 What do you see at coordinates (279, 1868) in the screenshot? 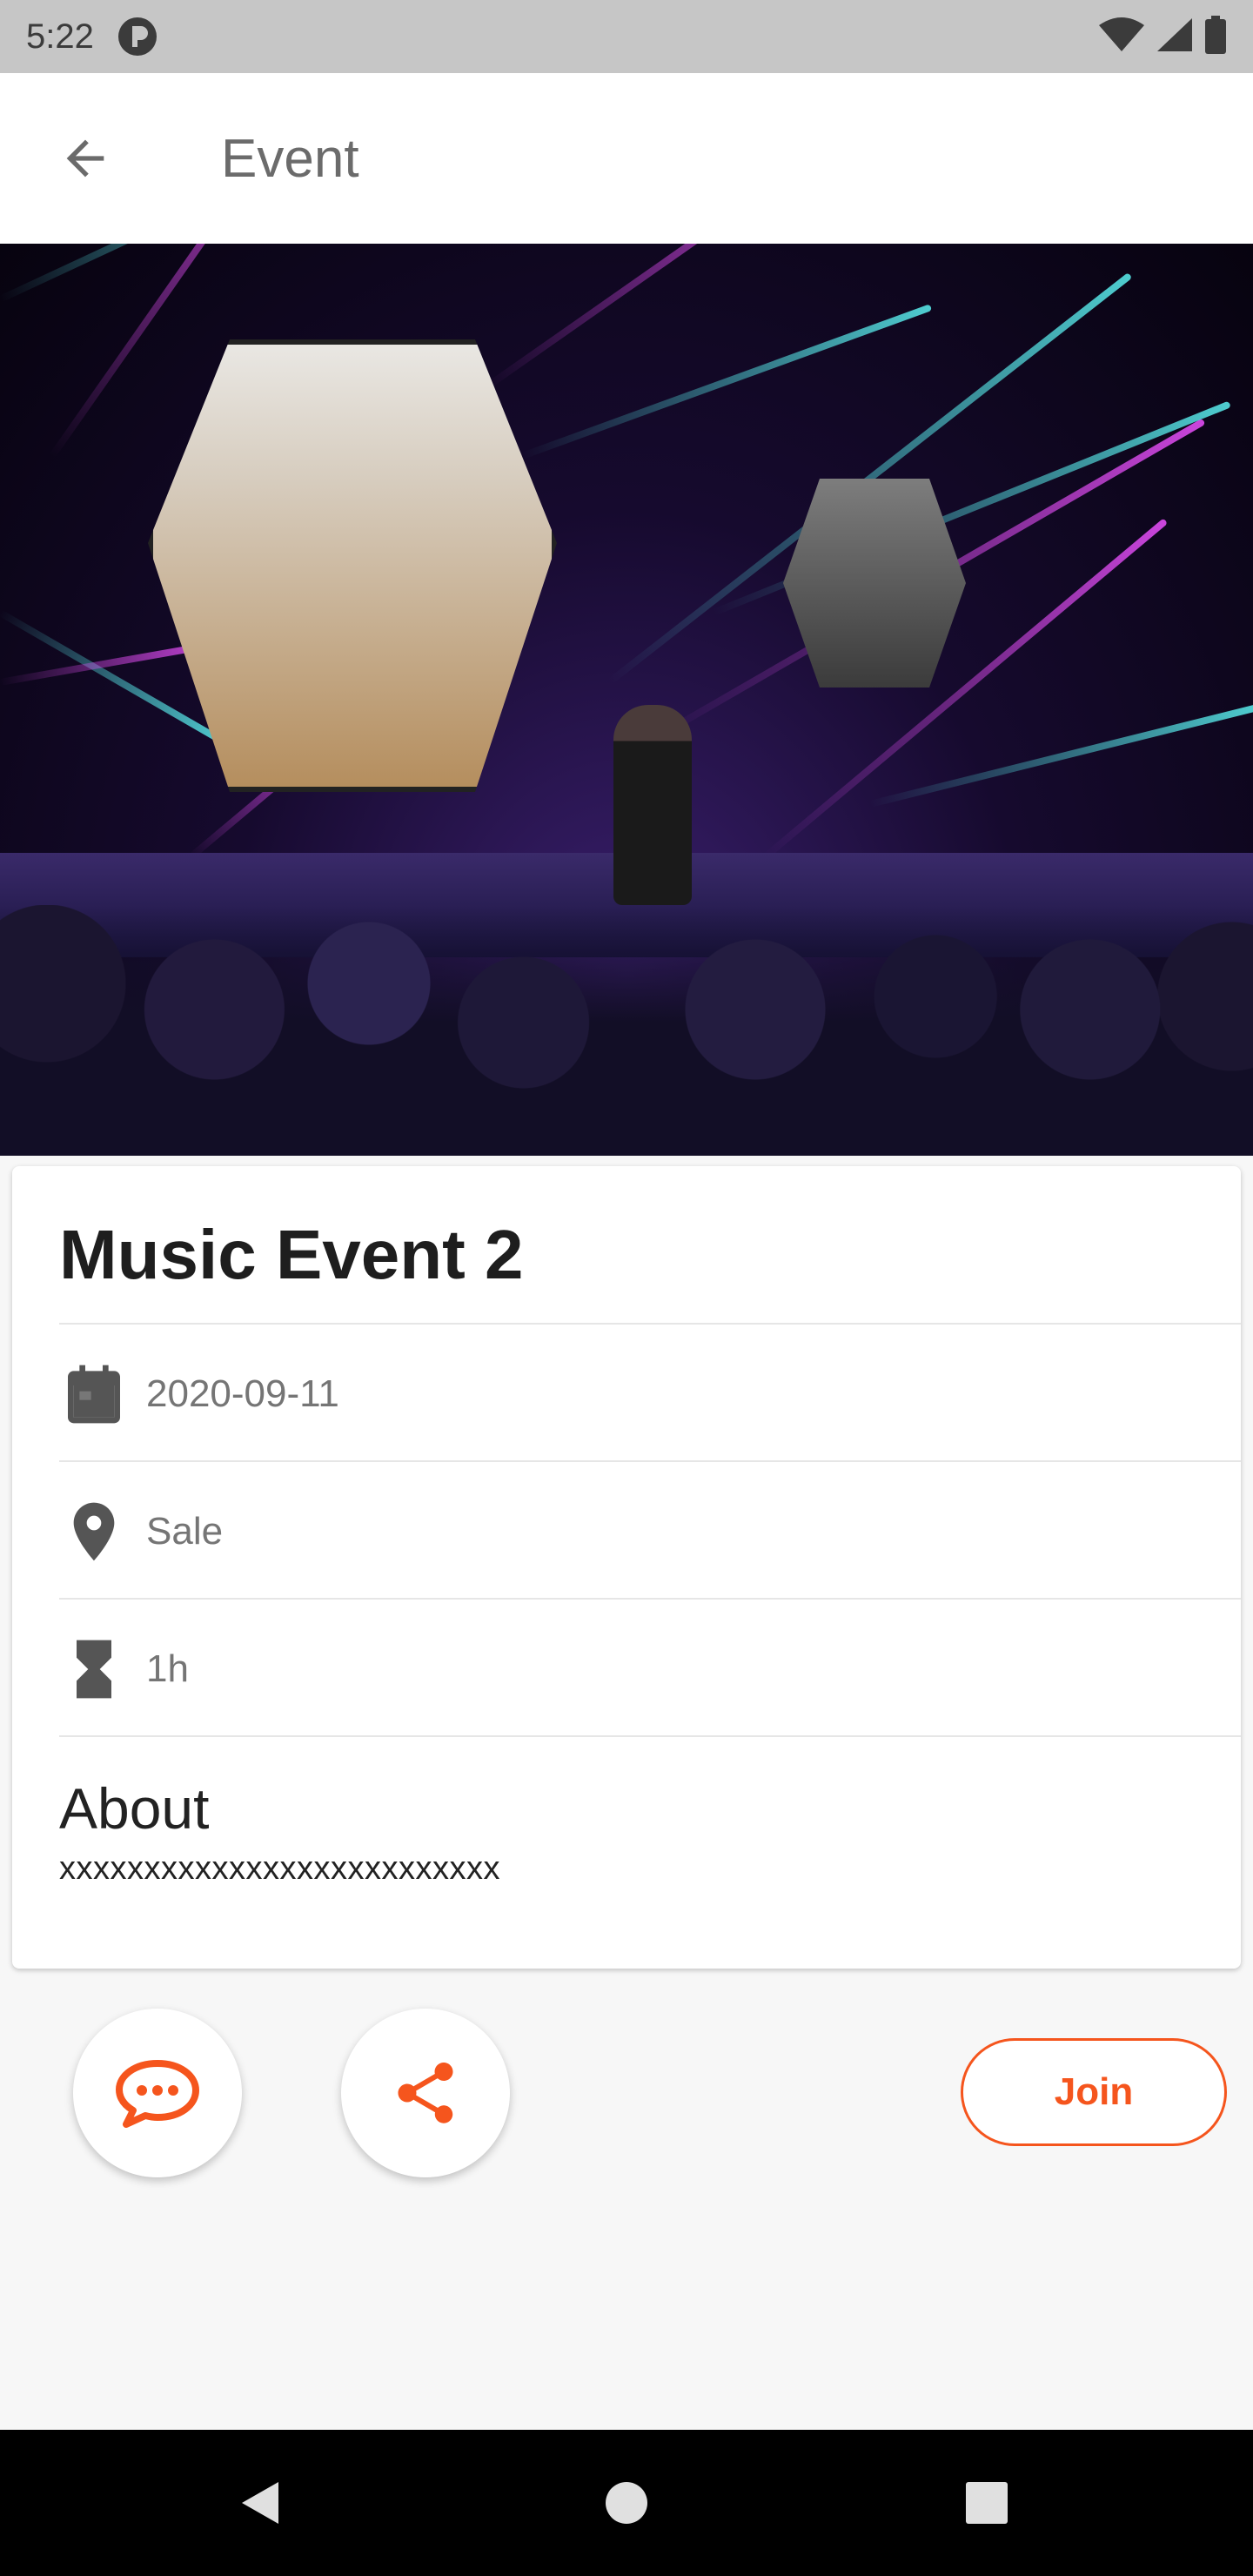
I see `about-text: xxxxxxxxxxxxxxxxxxxxxxxxxx` at bounding box center [279, 1868].